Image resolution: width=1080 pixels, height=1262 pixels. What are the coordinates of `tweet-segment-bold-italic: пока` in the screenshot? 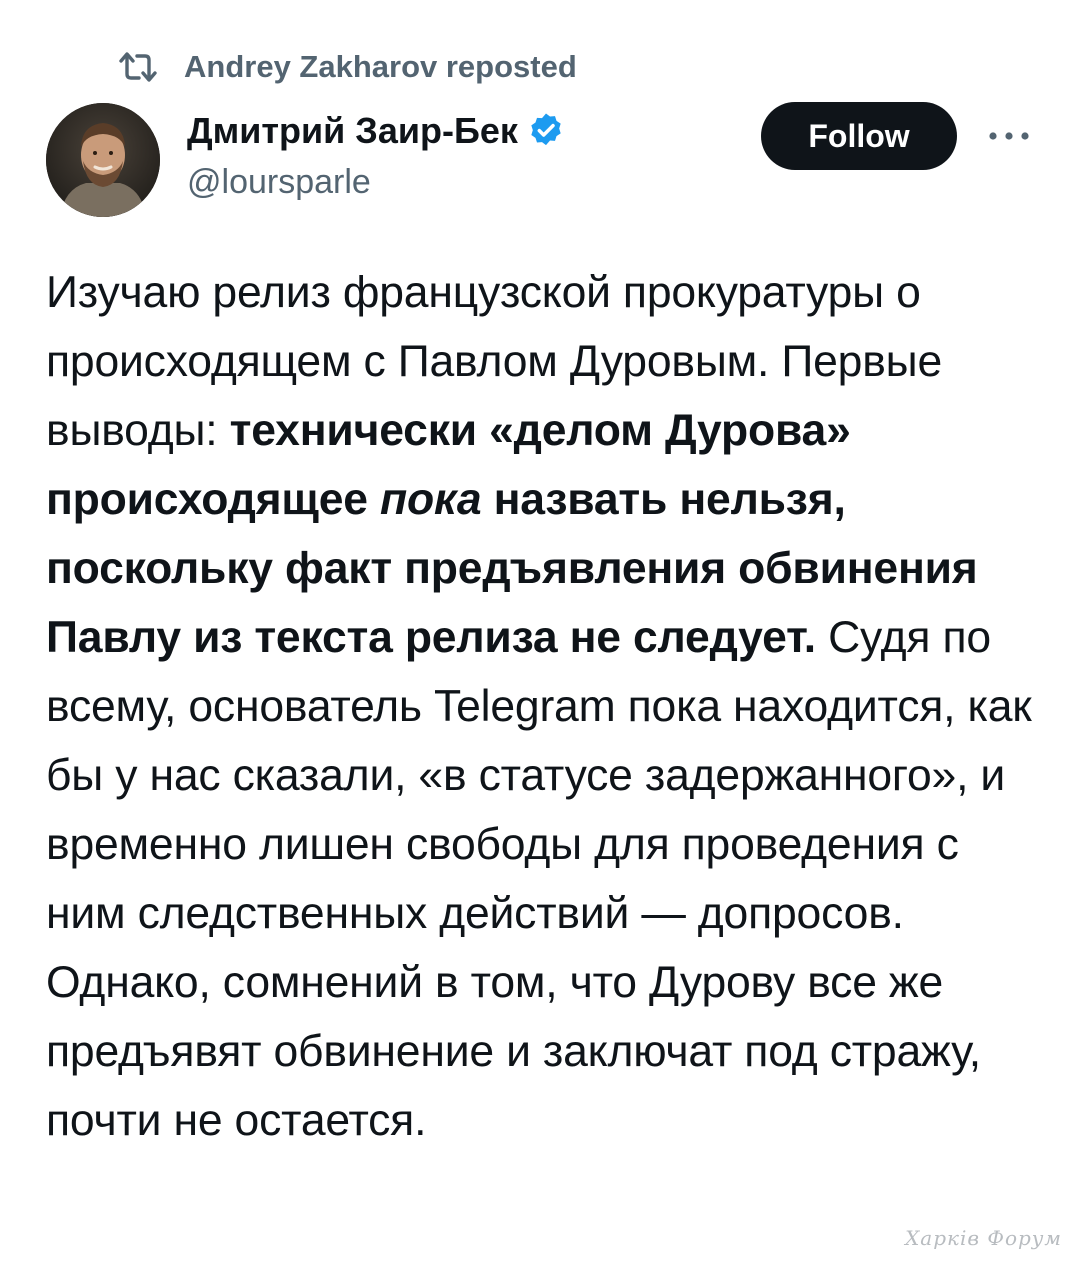 It's located at (431, 499).